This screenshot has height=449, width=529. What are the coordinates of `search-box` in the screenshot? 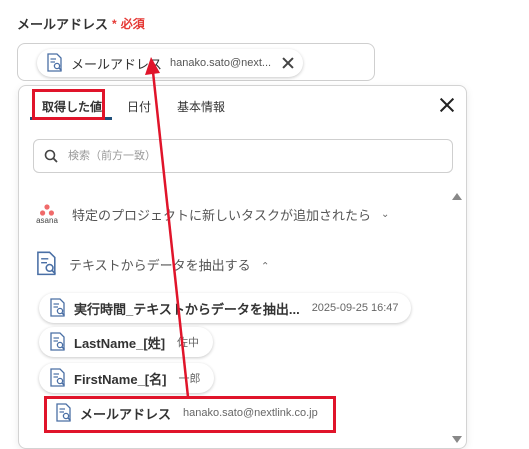 It's located at (243, 156).